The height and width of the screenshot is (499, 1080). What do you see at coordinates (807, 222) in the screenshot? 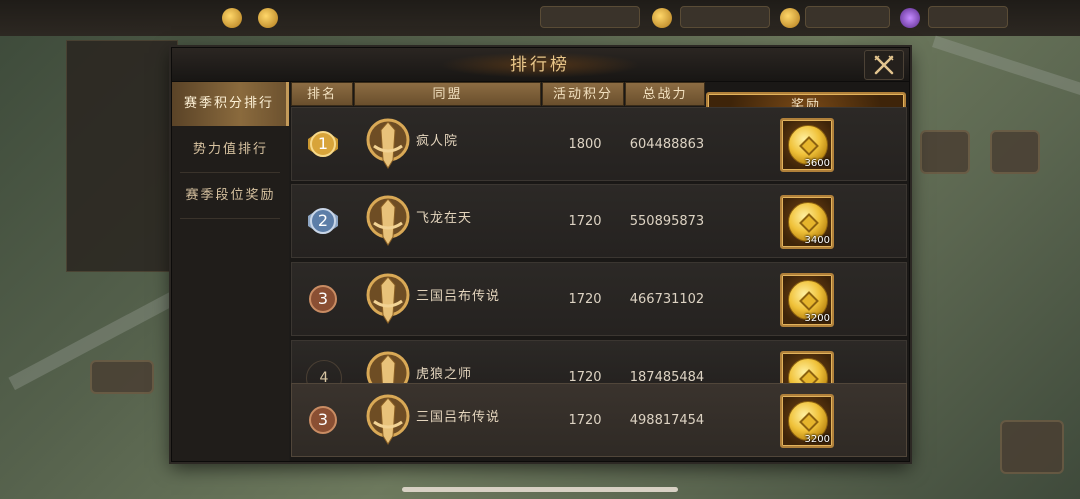
I see `reward-item: 3400` at bounding box center [807, 222].